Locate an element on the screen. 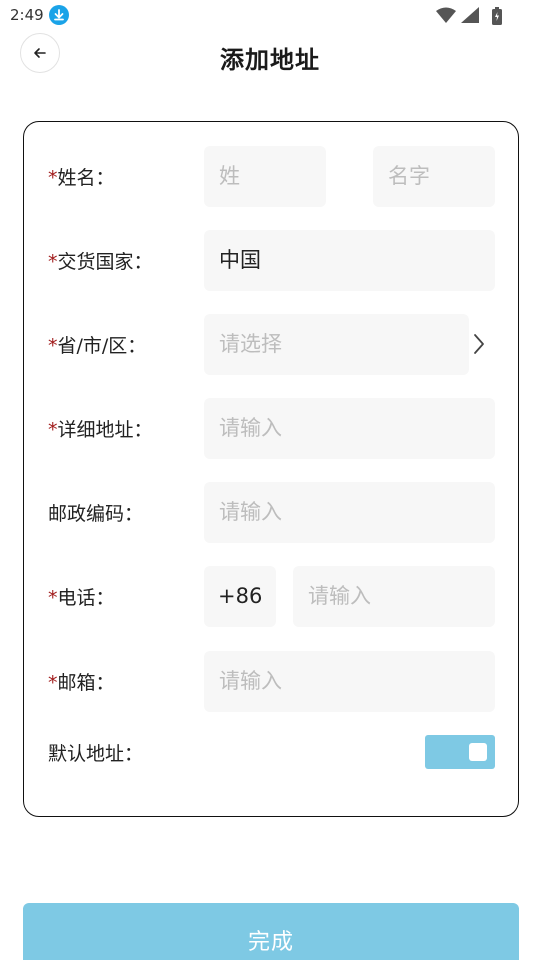 Image resolution: width=540 pixels, height=960 pixels. country-input: 中国 is located at coordinates (349, 260).